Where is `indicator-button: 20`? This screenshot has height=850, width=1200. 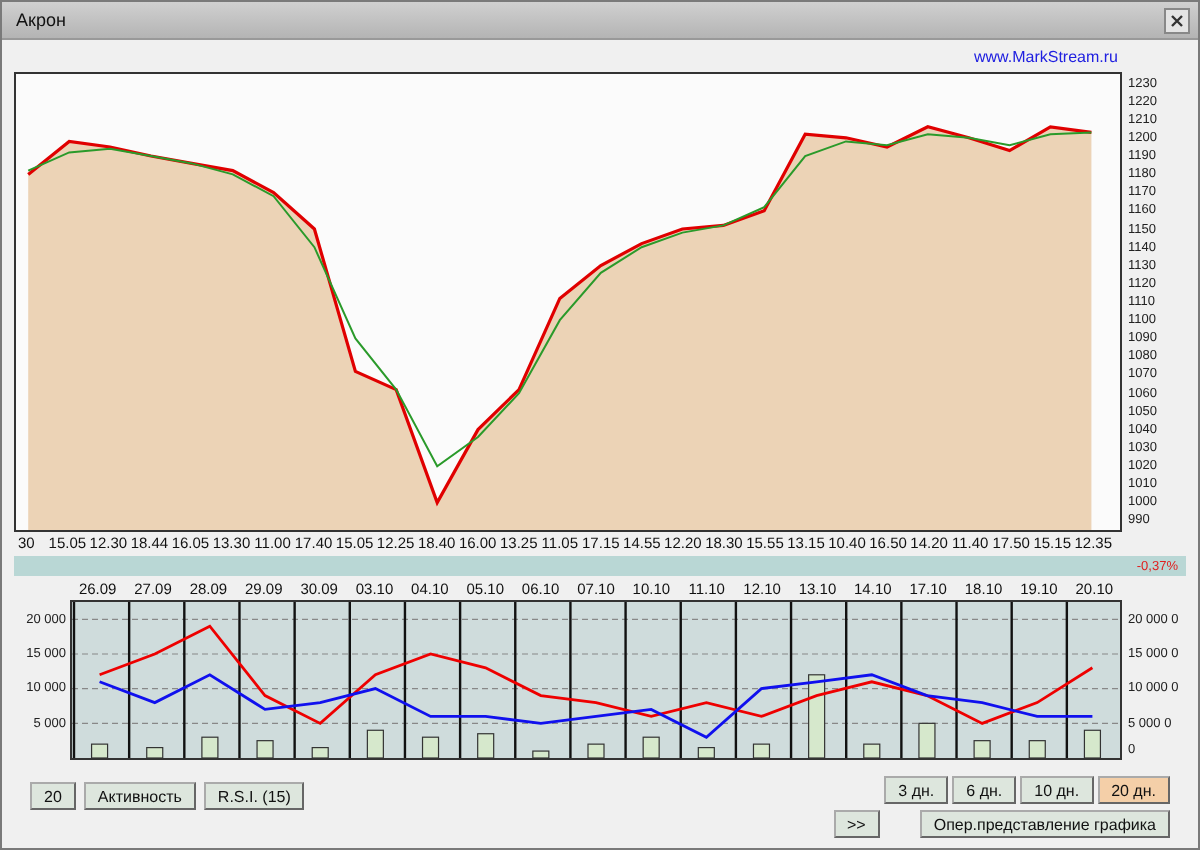 indicator-button: 20 is located at coordinates (53, 796).